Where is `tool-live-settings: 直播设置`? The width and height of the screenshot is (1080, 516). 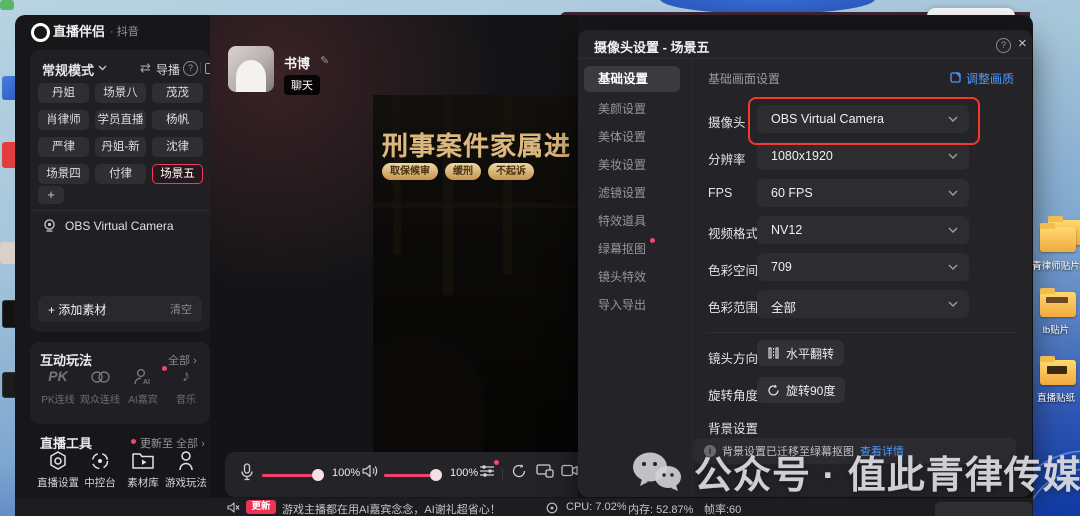 tool-live-settings: 直播设置 is located at coordinates (58, 470).